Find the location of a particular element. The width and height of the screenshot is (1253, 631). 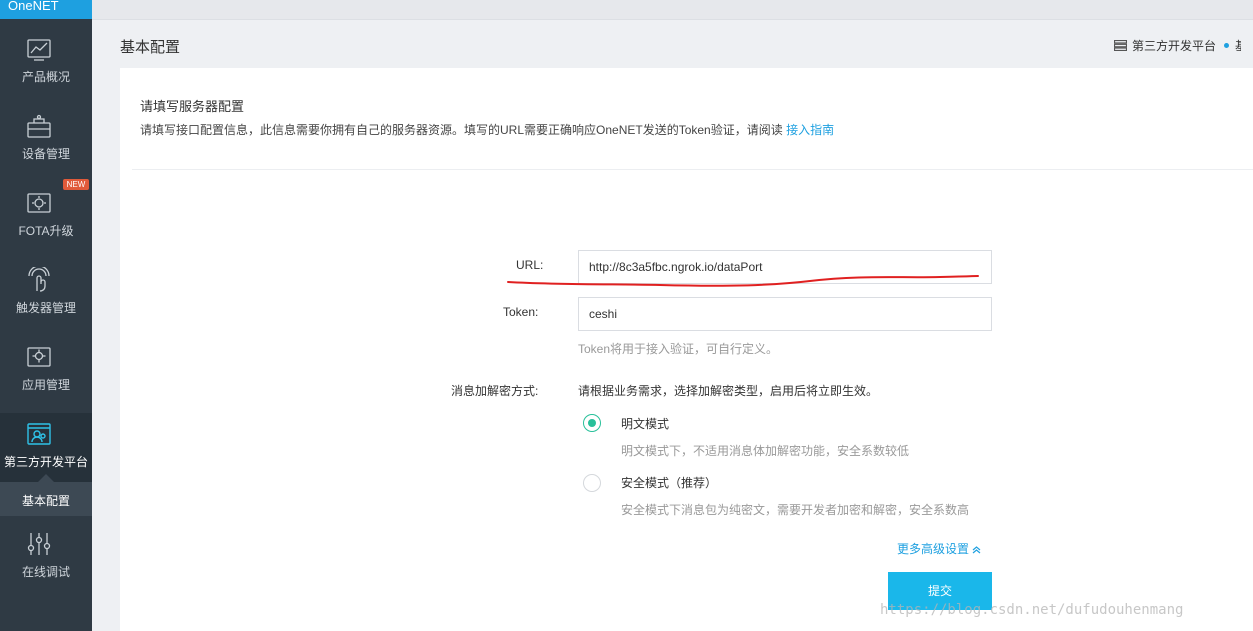

divider is located at coordinates (692, 169).